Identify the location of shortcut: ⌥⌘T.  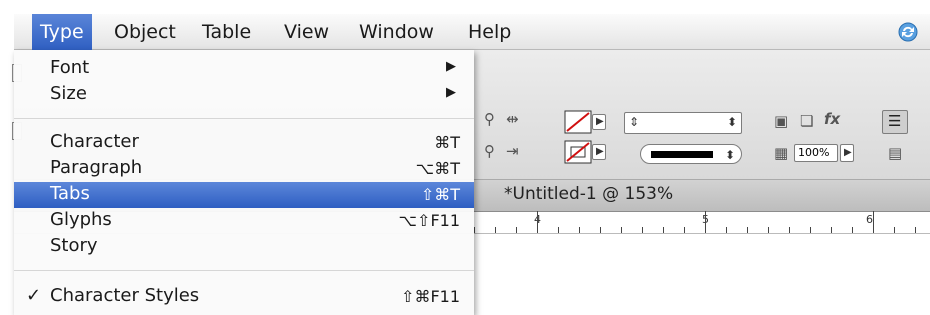
(437, 168).